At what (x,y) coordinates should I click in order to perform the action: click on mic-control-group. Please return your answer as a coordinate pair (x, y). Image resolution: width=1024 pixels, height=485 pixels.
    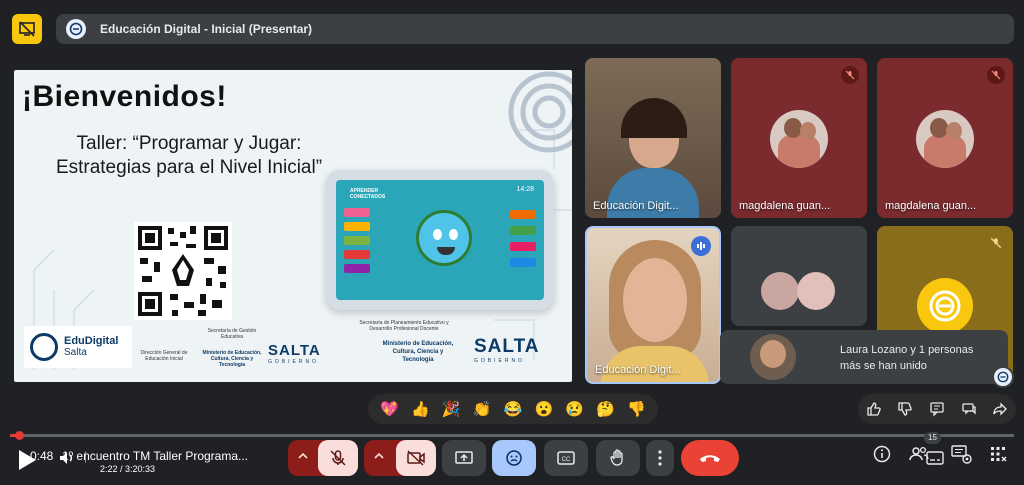
    Looking at the image, I should click on (323, 458).